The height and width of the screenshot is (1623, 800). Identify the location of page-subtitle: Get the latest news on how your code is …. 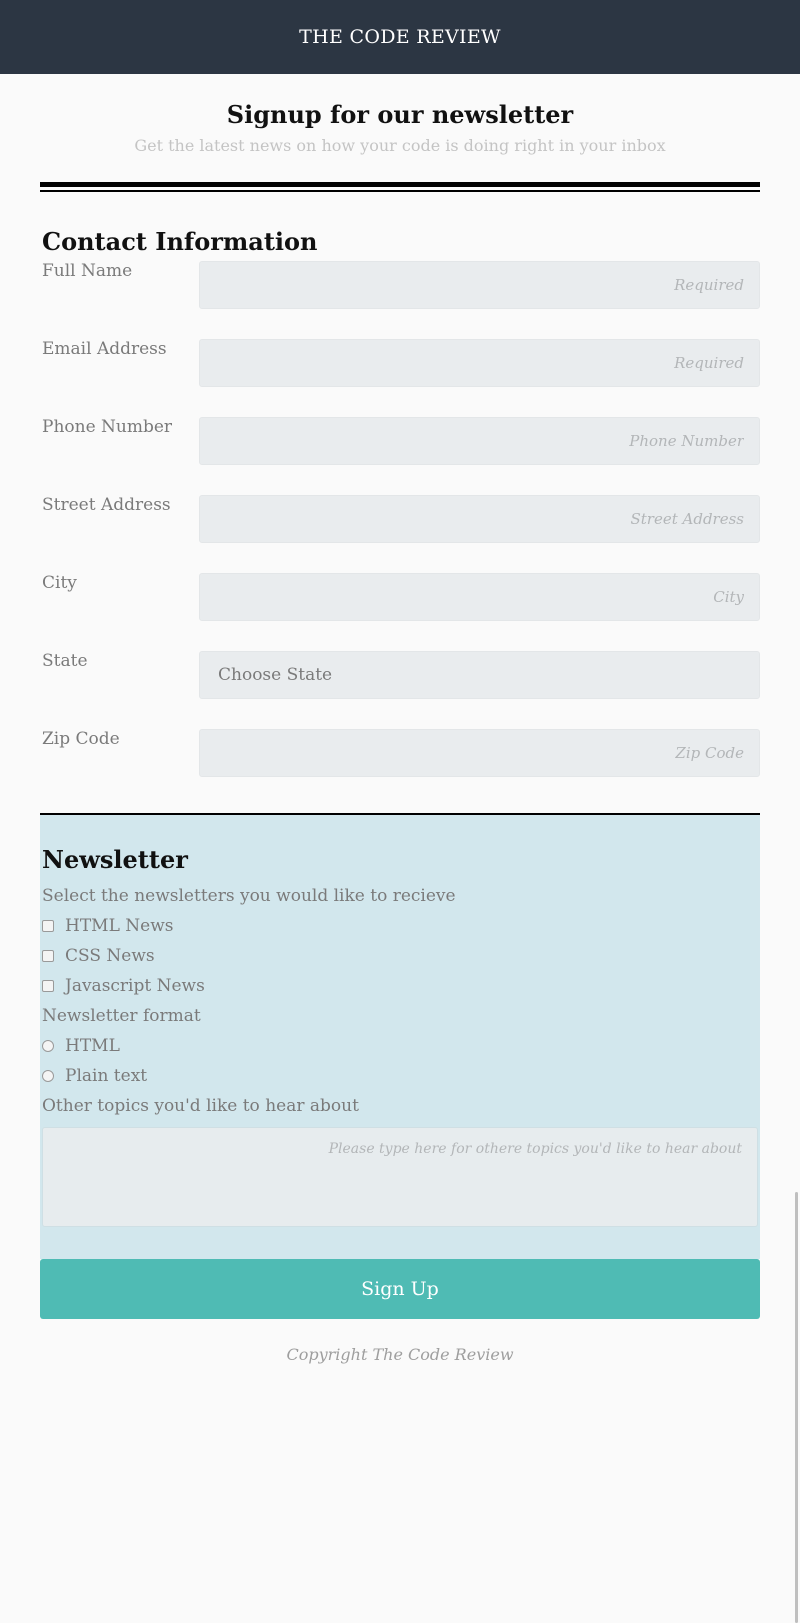
(400, 145).